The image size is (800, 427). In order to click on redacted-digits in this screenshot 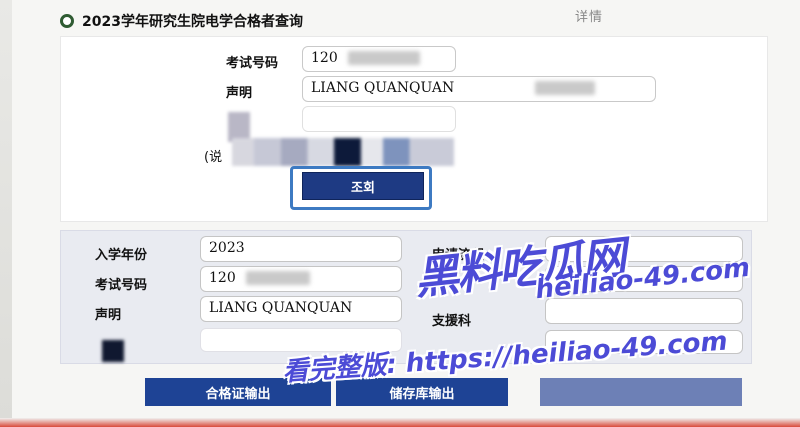, I will do `click(384, 58)`.